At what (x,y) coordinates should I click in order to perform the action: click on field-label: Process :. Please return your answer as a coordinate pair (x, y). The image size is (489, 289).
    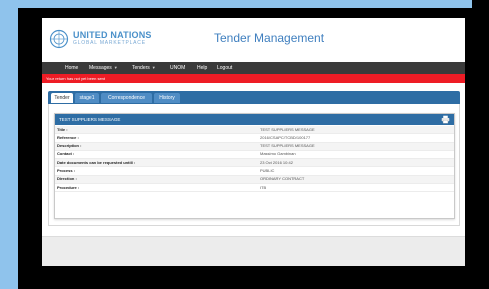
    Looking at the image, I should click on (66, 170).